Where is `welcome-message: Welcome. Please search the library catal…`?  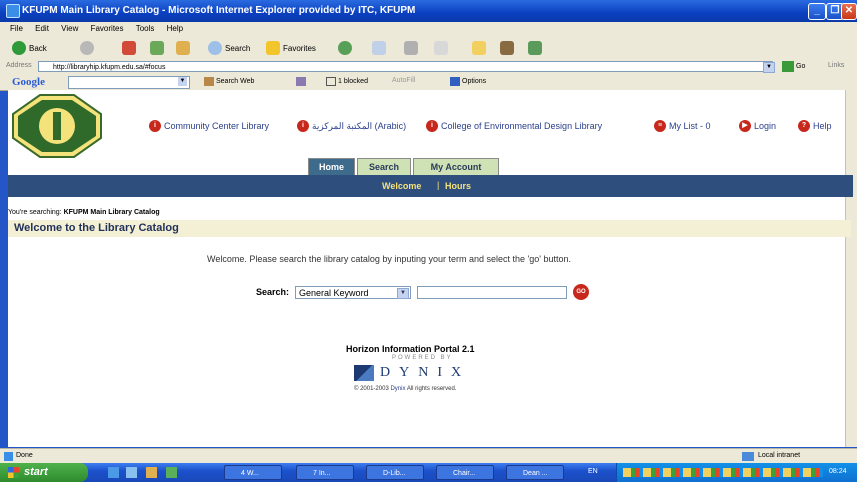
welcome-message: Welcome. Please search the library catal… is located at coordinates (389, 259).